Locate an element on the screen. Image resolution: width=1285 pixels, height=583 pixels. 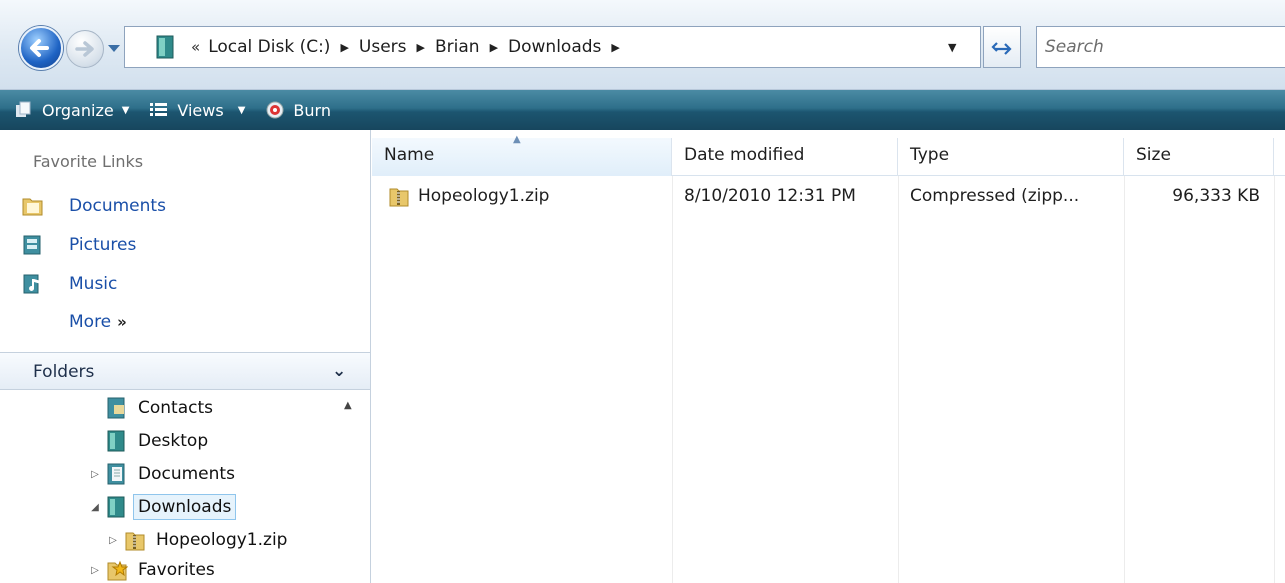
chevron-down-icon: ⌄ is located at coordinates (339, 371).